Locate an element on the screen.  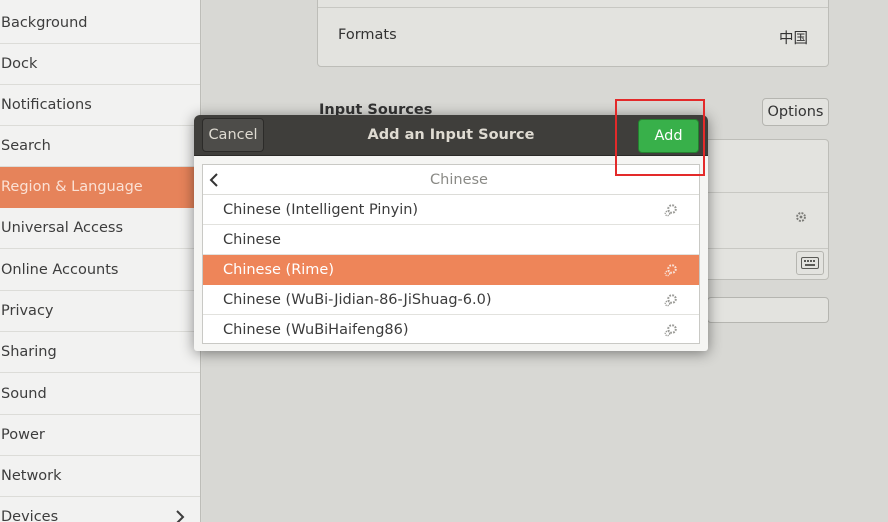
list-item: Chinese (Intelligent Pinyin) is located at coordinates (451, 210).